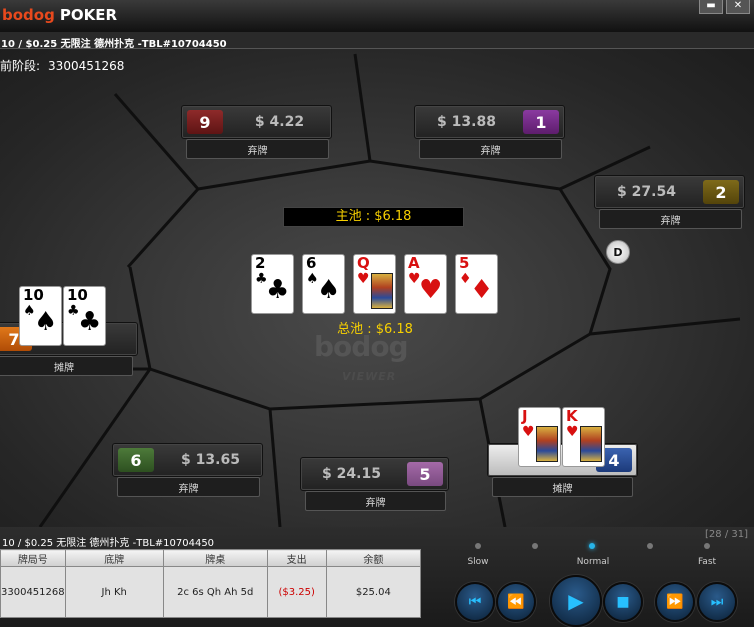 This screenshot has width=754, height=627. Describe the element at coordinates (369, 376) in the screenshot. I see `viewer-watermark: VIEWER` at that location.